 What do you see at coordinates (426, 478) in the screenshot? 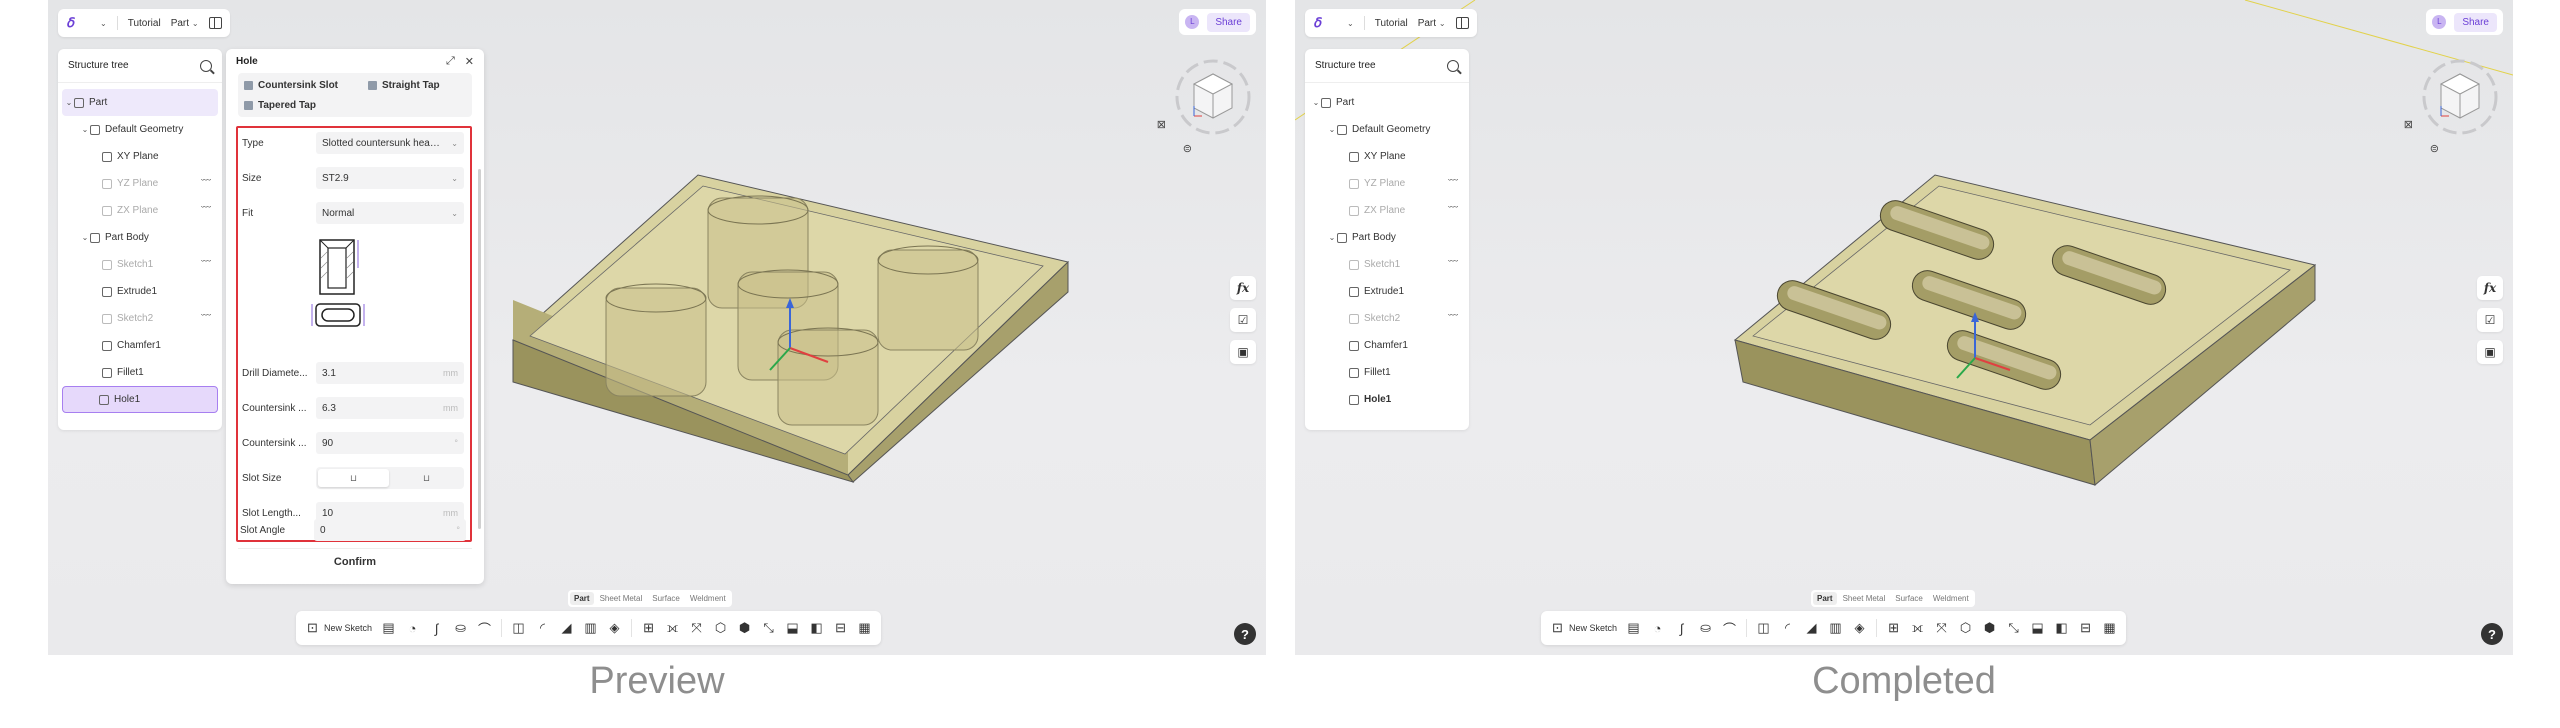
I see `slot-size-option-2-icon: ⊔` at bounding box center [426, 478].